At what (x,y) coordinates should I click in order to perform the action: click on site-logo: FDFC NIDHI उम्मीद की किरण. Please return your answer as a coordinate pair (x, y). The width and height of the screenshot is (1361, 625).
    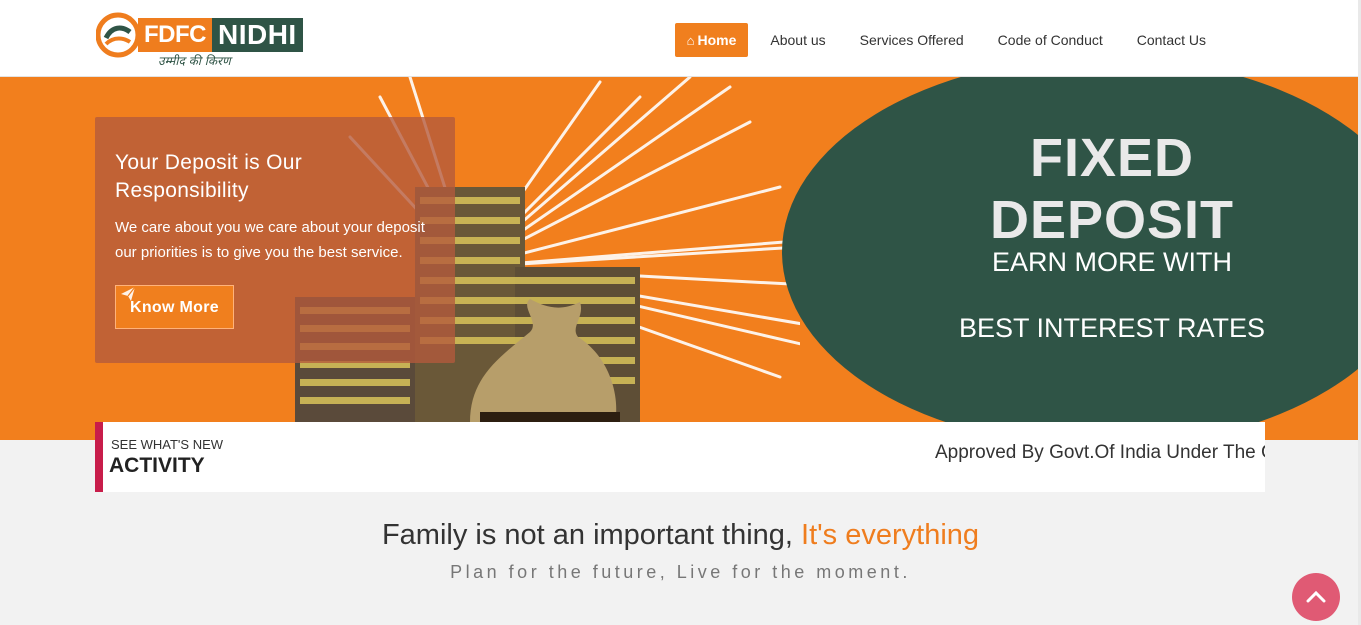
    Looking at the image, I should click on (201, 40).